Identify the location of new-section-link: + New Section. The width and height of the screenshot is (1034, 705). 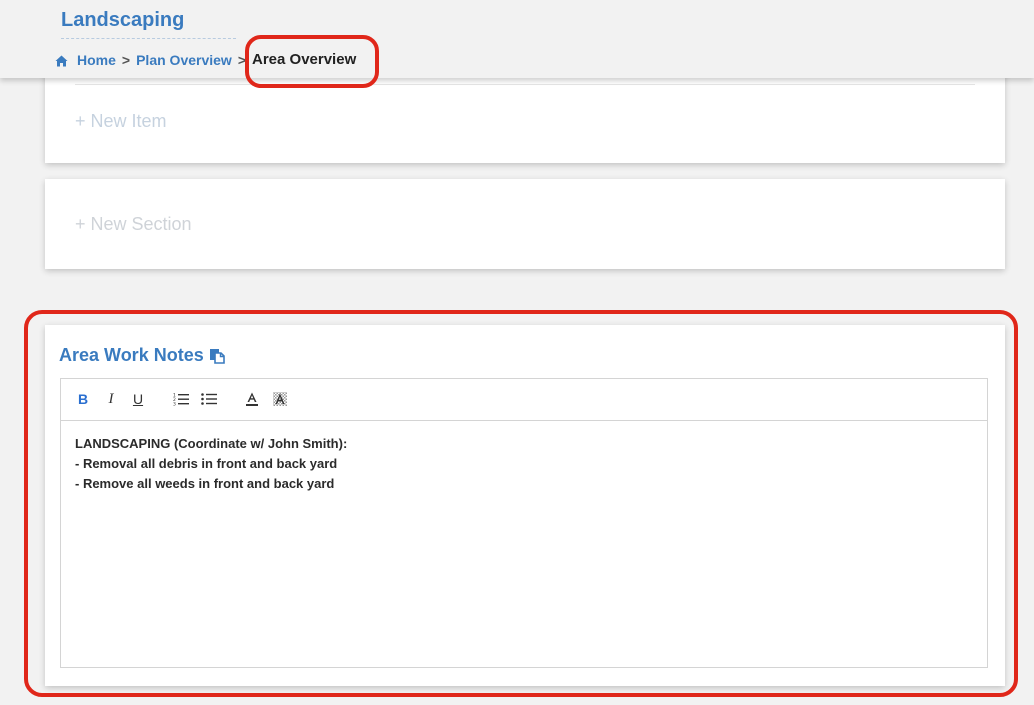
(133, 224).